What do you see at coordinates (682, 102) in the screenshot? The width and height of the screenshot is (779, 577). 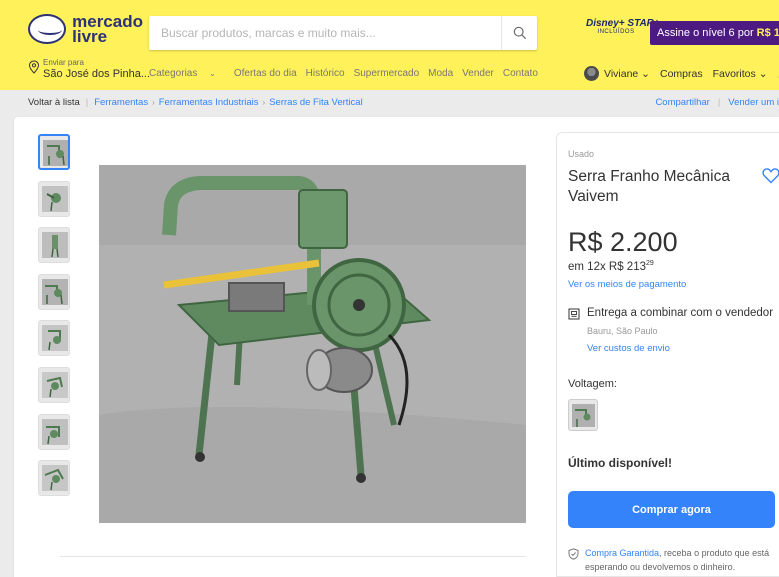 I see `share-link: Compartilhar` at bounding box center [682, 102].